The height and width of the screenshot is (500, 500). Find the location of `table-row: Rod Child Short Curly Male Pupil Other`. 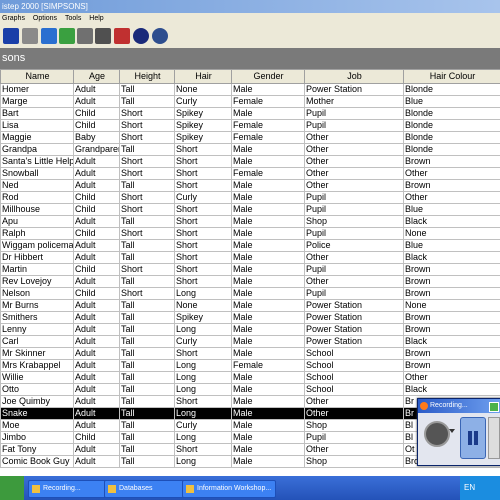

table-row: Rod Child Short Curly Male Pupil Other is located at coordinates (250, 197).